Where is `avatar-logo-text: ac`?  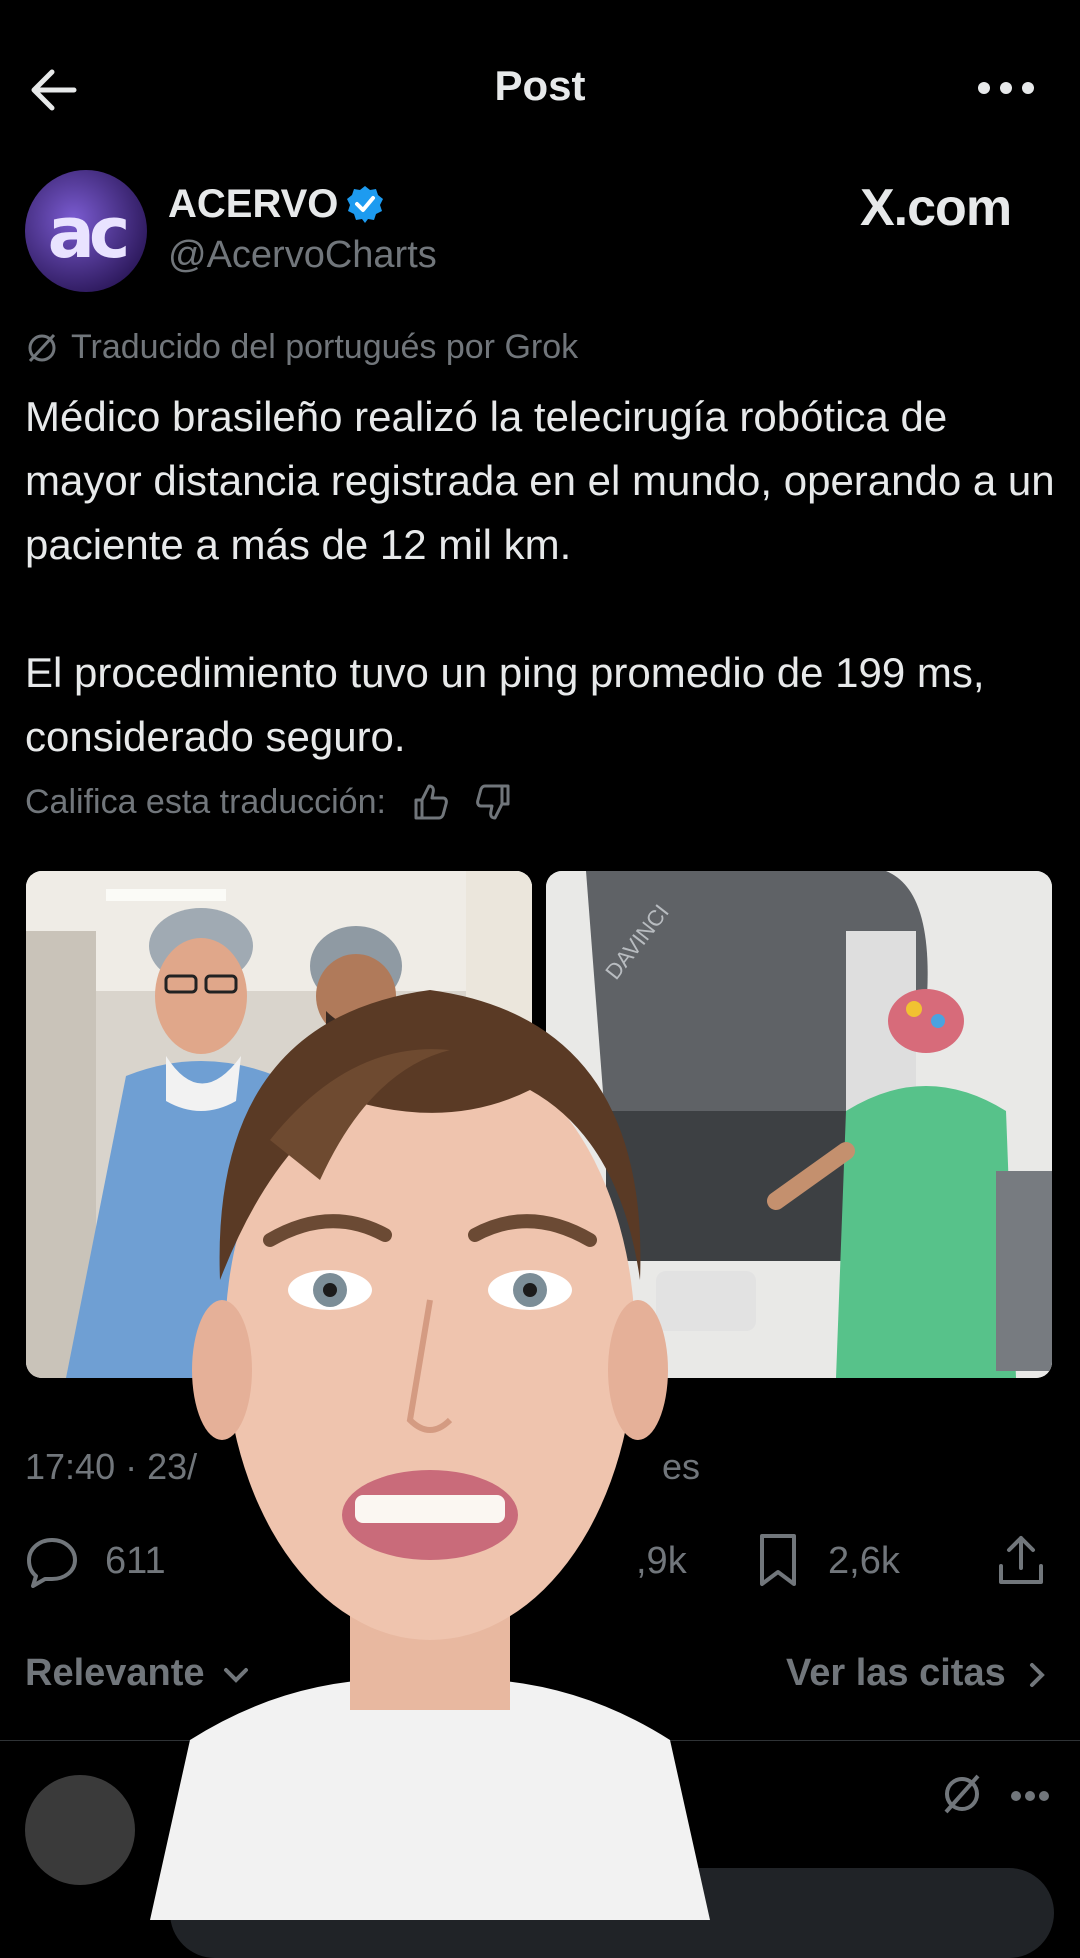
avatar-logo-text: ac is located at coordinates (89, 233).